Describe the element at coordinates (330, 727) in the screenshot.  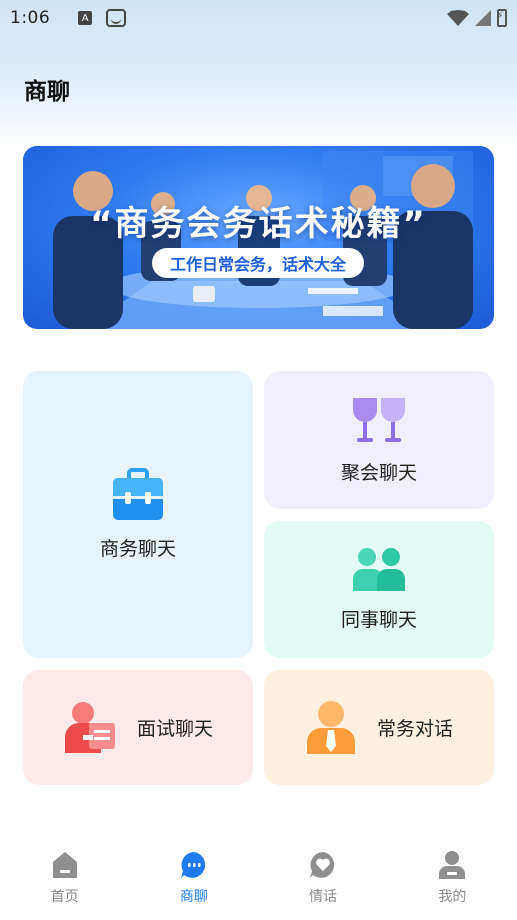
I see `person-tie-icon` at that location.